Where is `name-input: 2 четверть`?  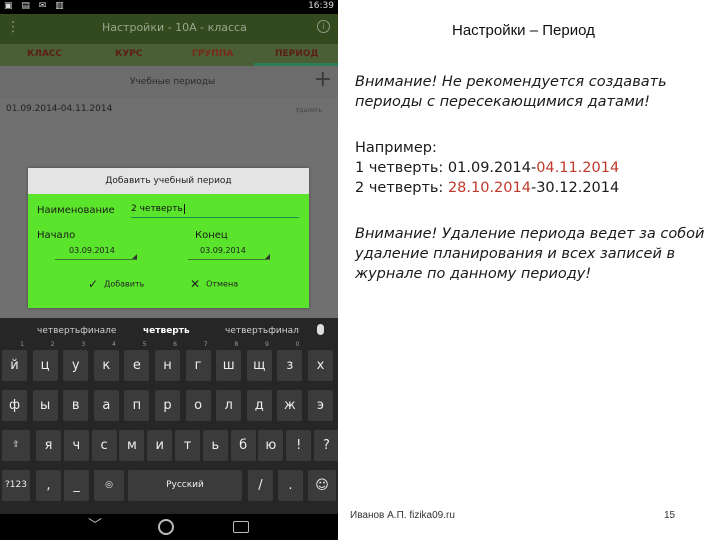
name-input: 2 четверть is located at coordinates (215, 210).